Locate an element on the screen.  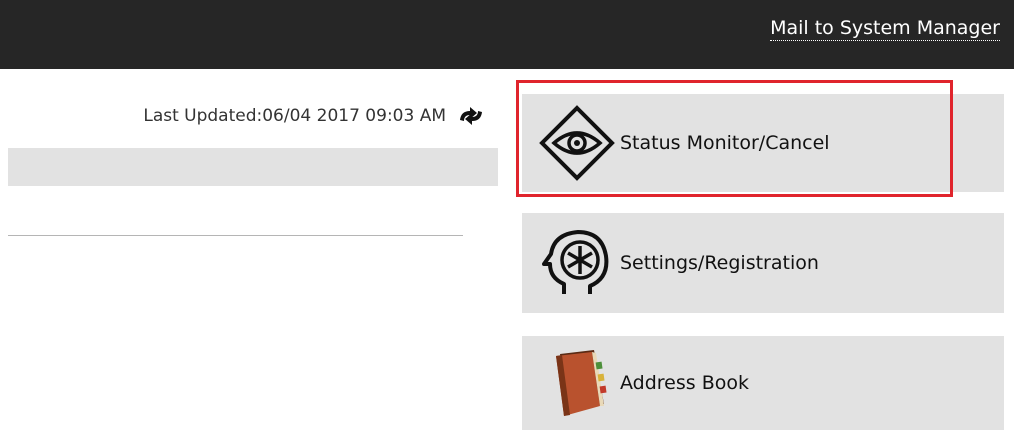
eye-diamond-icon is located at coordinates (577, 143).